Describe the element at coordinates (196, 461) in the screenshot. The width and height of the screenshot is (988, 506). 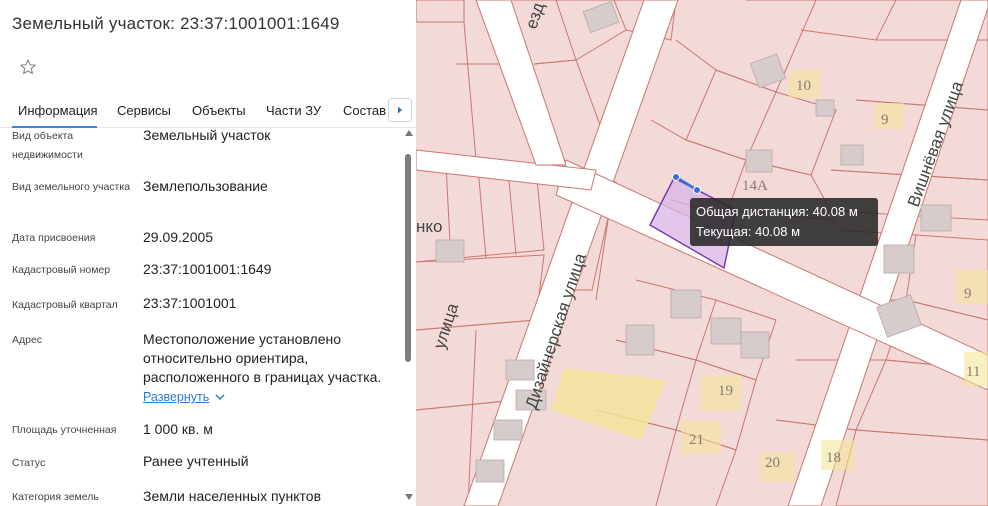
I see `field-value-status: Ранее учтенный` at that location.